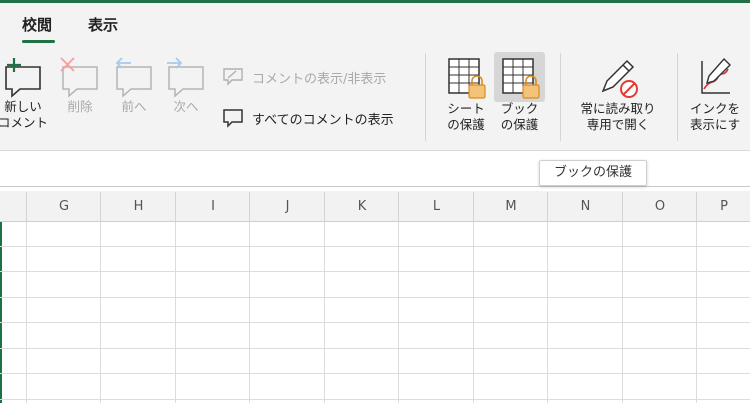  What do you see at coordinates (593, 173) in the screenshot?
I see `tooltip: ブックの保護` at bounding box center [593, 173].